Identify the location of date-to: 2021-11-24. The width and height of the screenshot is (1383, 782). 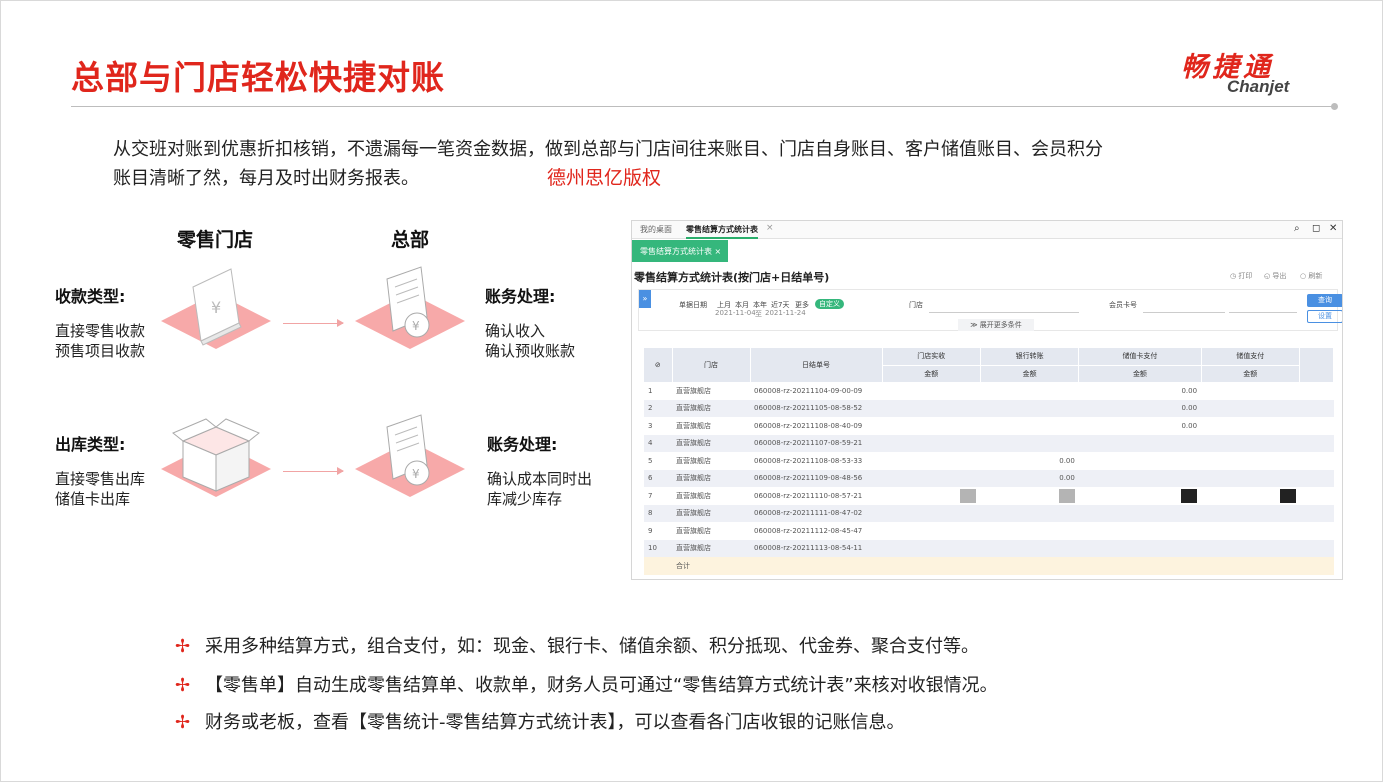
(785, 313).